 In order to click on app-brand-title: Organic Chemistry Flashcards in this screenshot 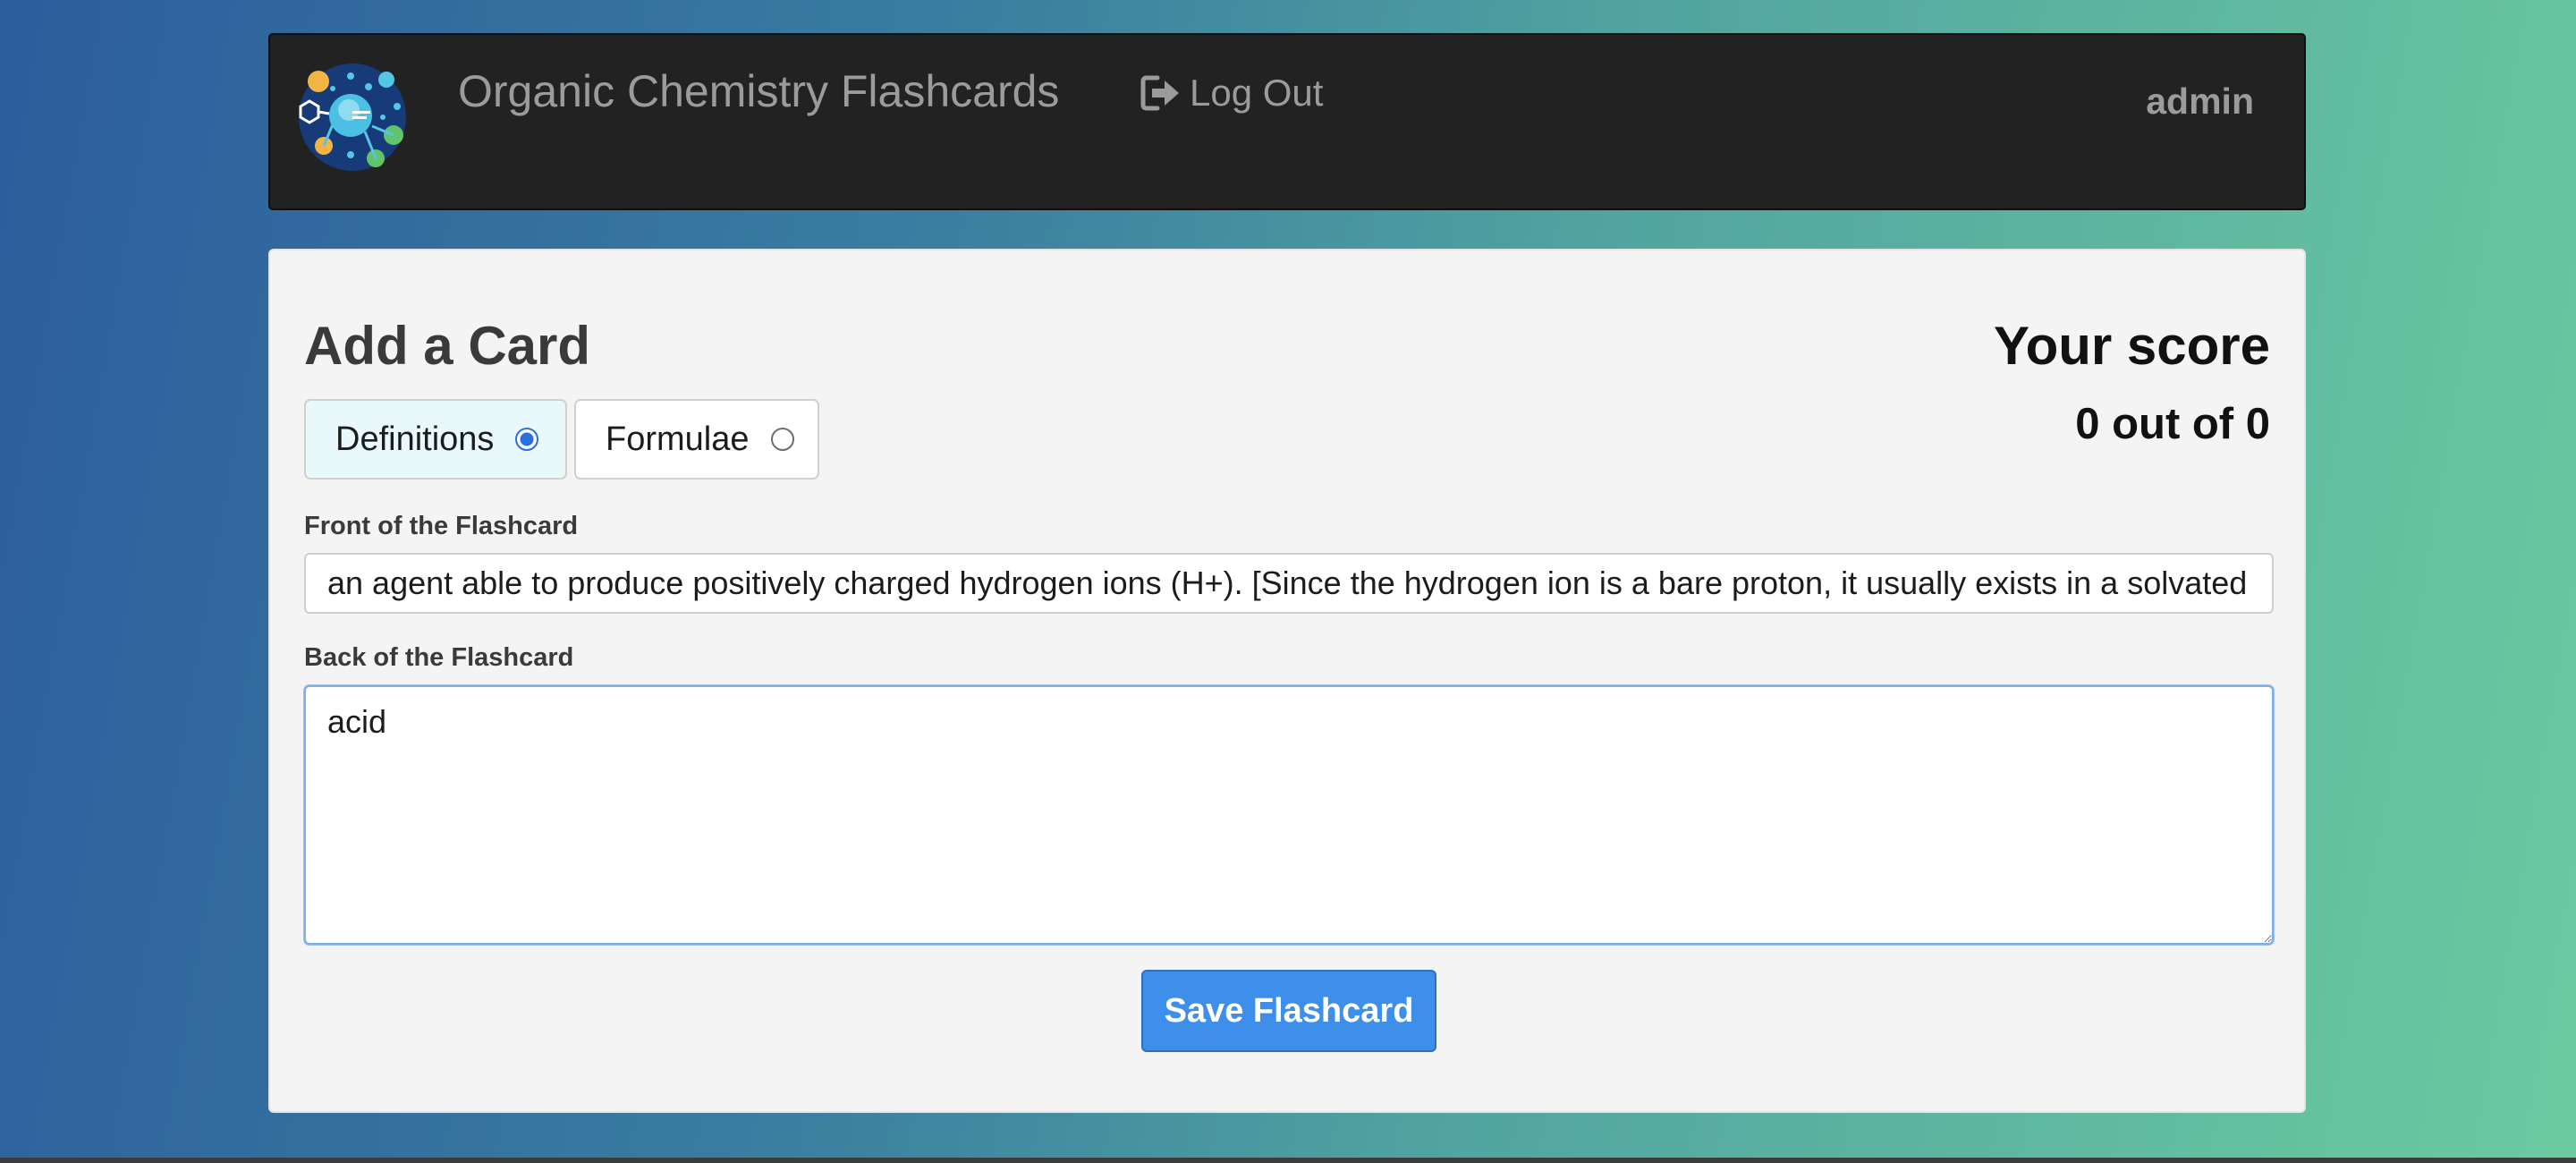, I will do `click(758, 91)`.